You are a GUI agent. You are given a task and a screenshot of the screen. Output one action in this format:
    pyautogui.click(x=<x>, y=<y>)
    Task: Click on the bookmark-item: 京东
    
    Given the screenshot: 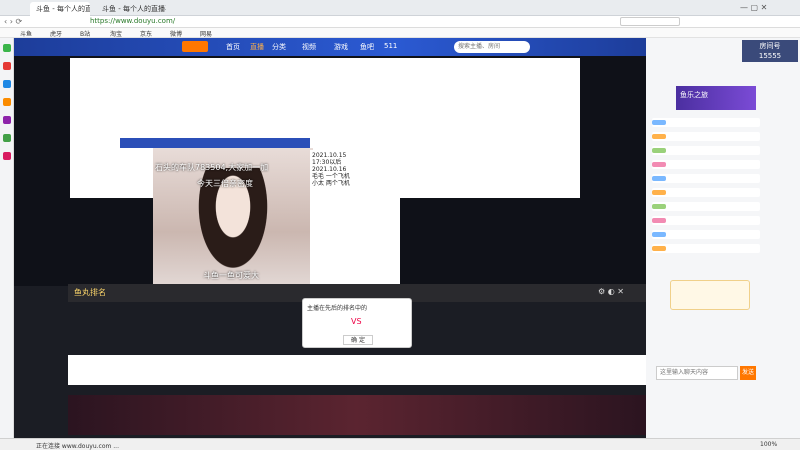 What is the action you would take?
    pyautogui.click(x=146, y=33)
    